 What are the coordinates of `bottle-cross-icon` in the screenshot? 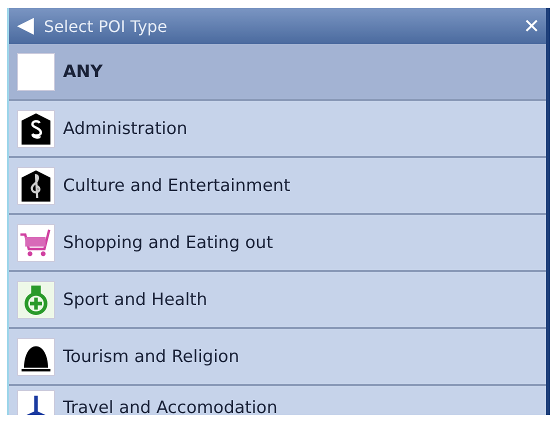 It's located at (36, 299).